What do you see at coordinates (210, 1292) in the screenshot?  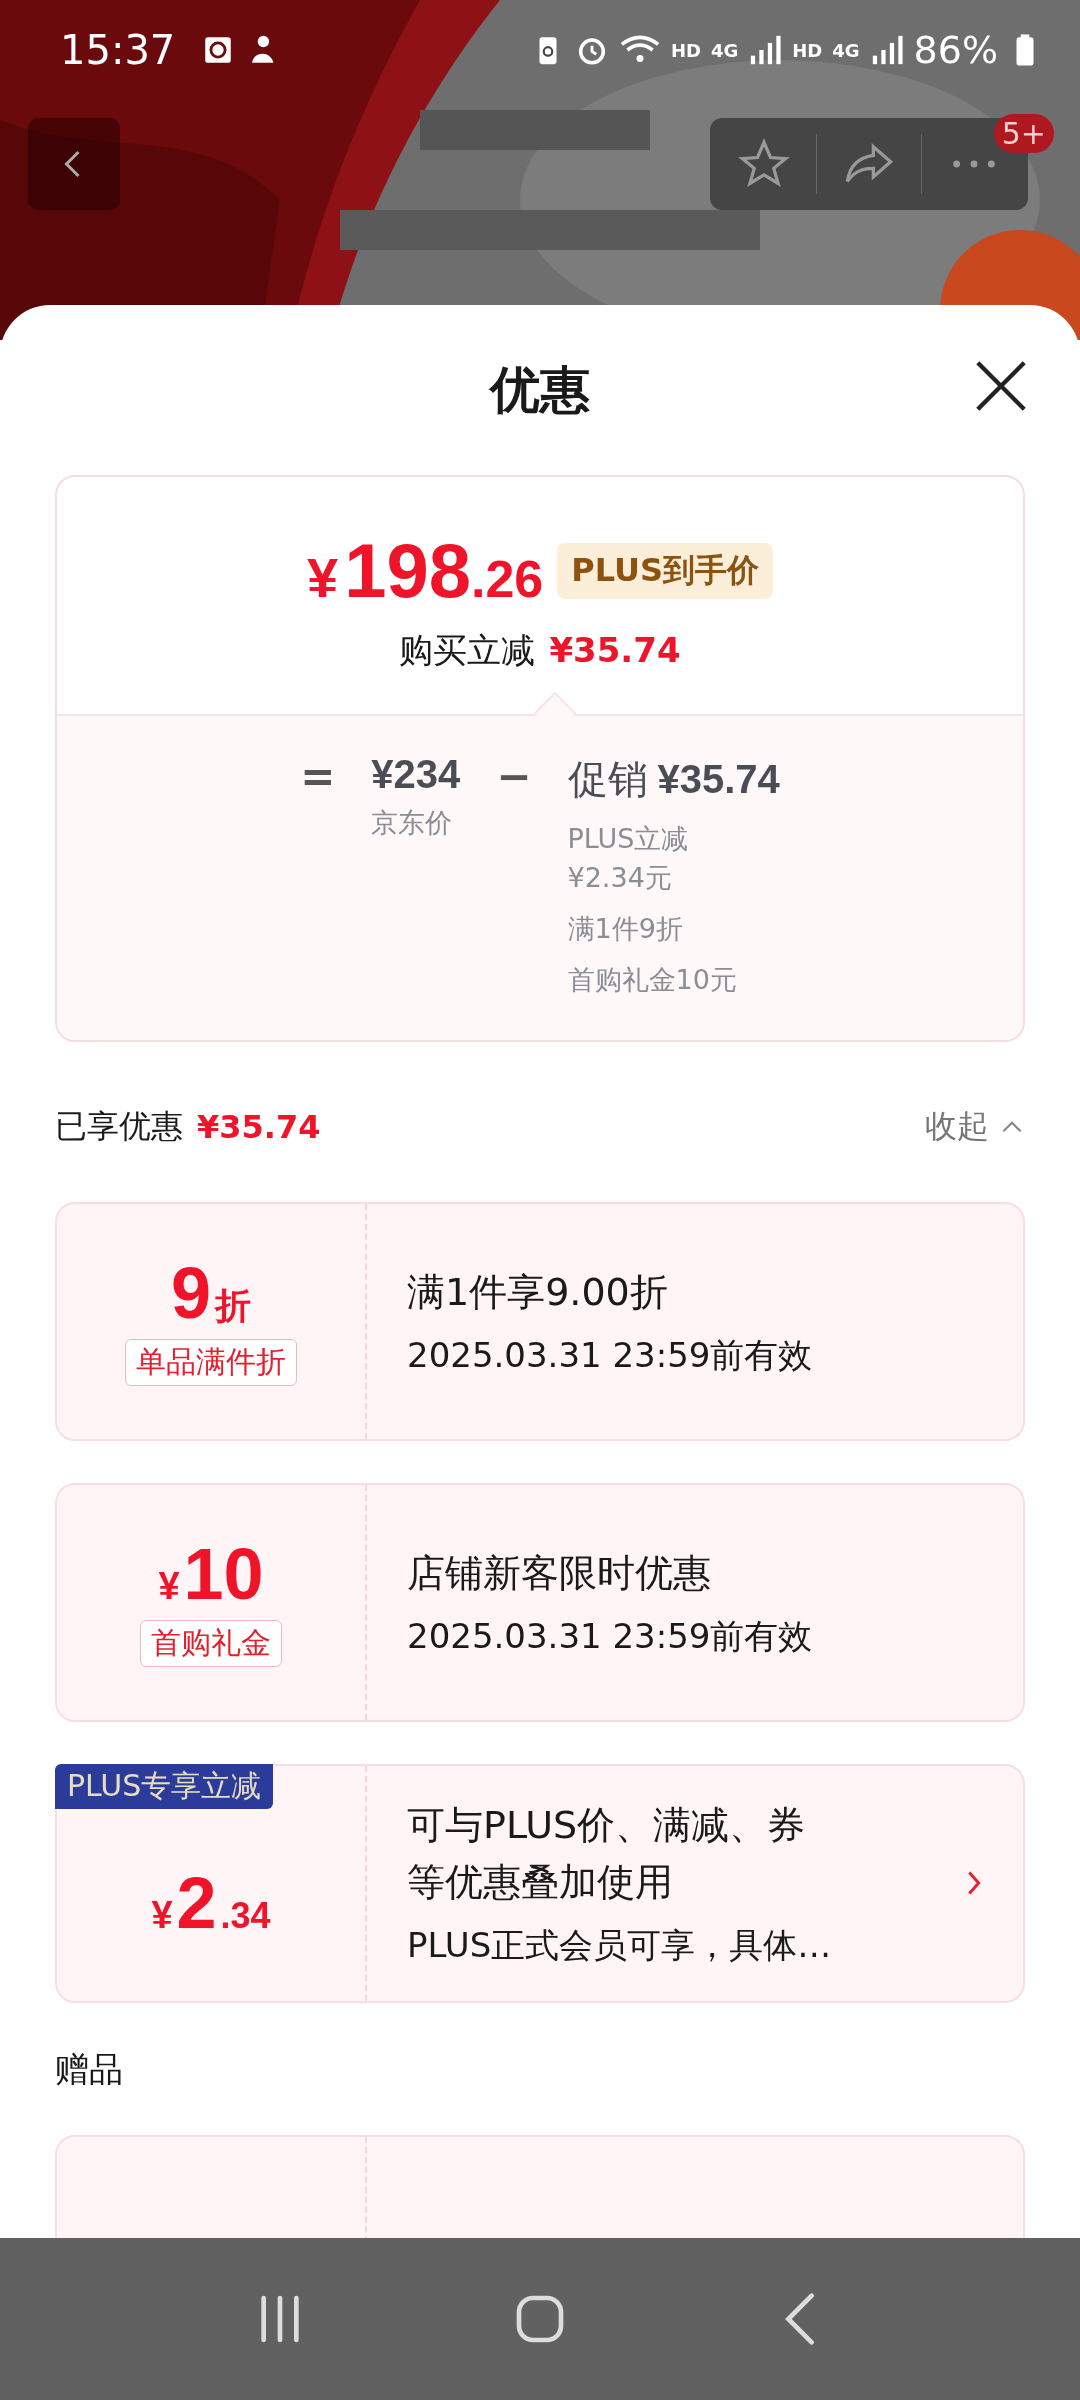 I see `coupon-value: 9折` at bounding box center [210, 1292].